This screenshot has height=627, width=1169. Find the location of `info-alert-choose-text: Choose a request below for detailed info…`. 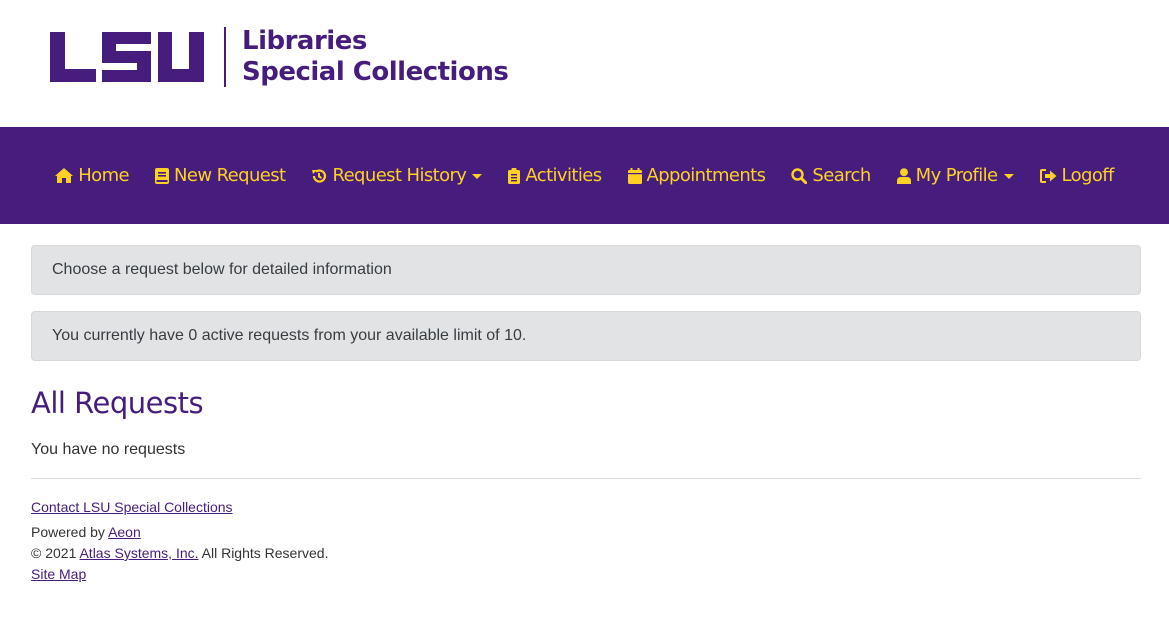

info-alert-choose-text: Choose a request below for detailed info… is located at coordinates (222, 269).